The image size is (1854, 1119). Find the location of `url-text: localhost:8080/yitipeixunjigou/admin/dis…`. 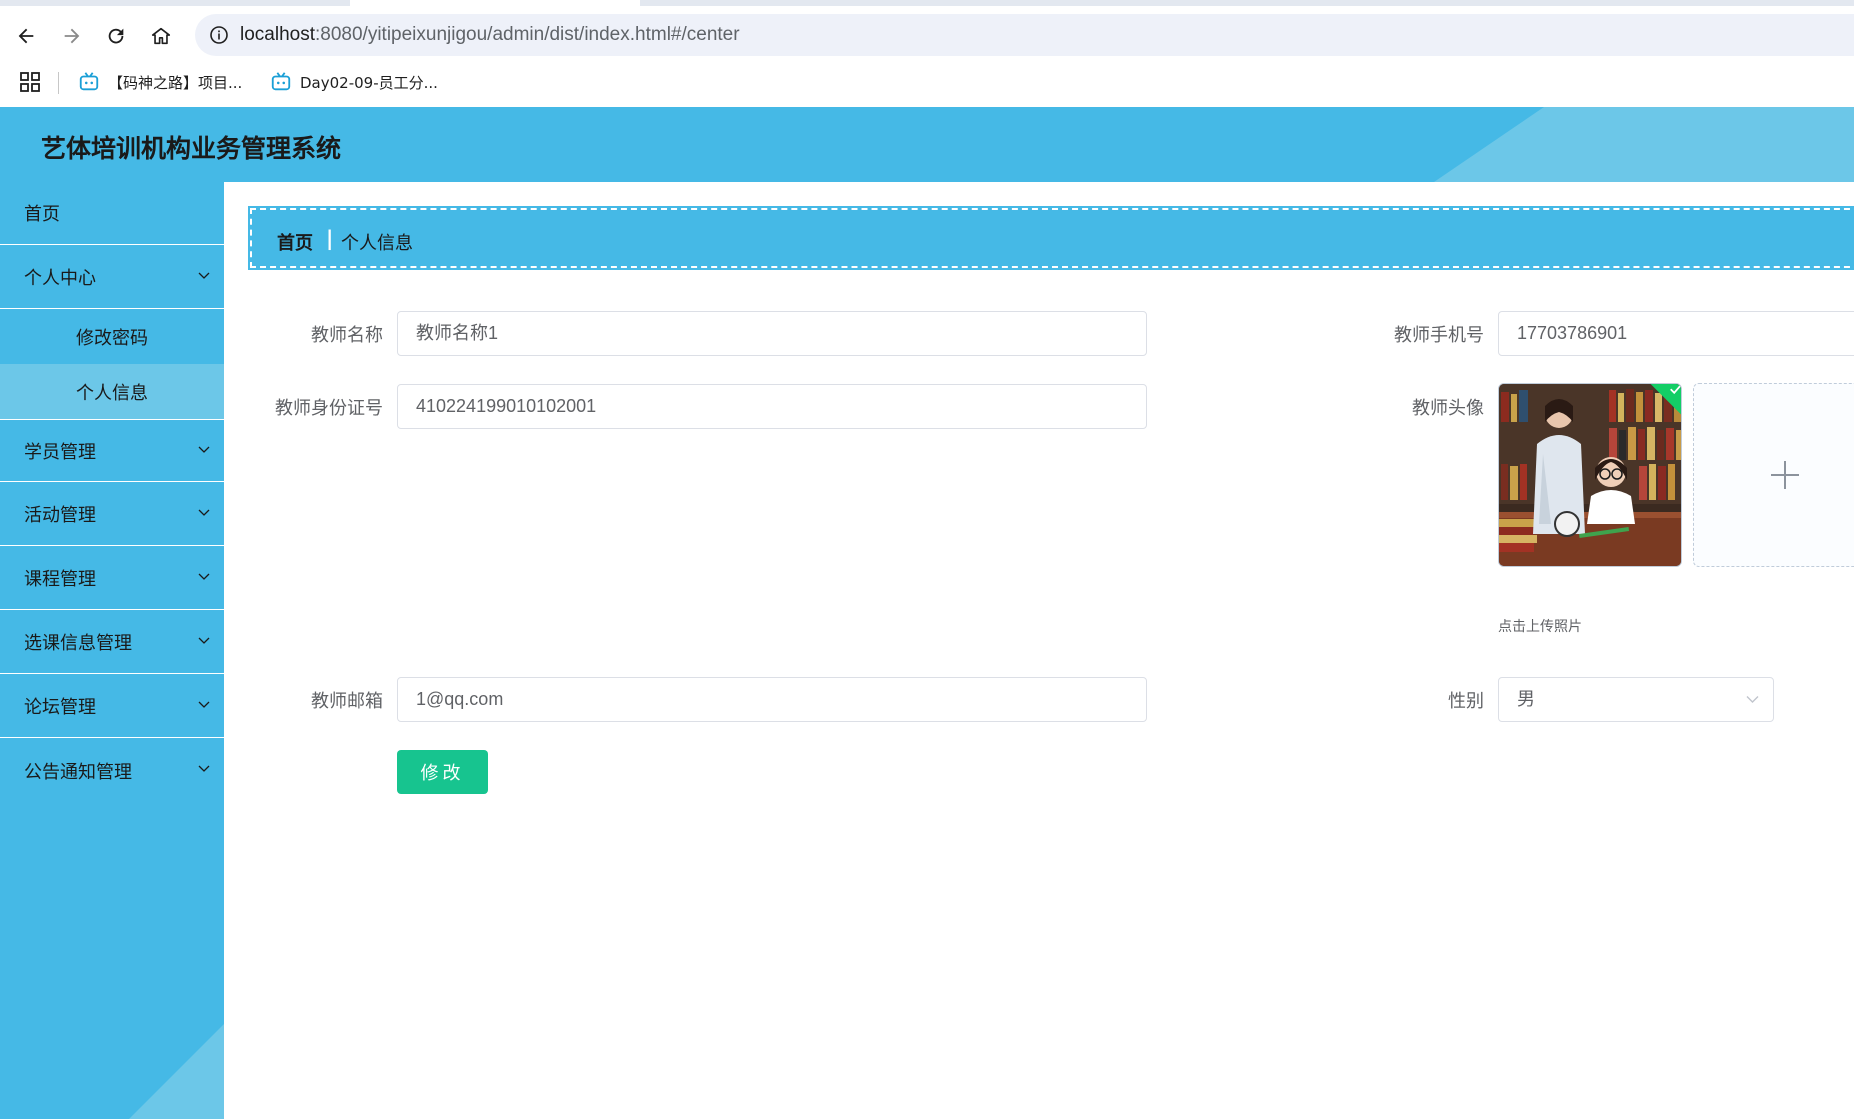

url-text: localhost:8080/yitipeixunjigou/admin/dis… is located at coordinates (490, 35).